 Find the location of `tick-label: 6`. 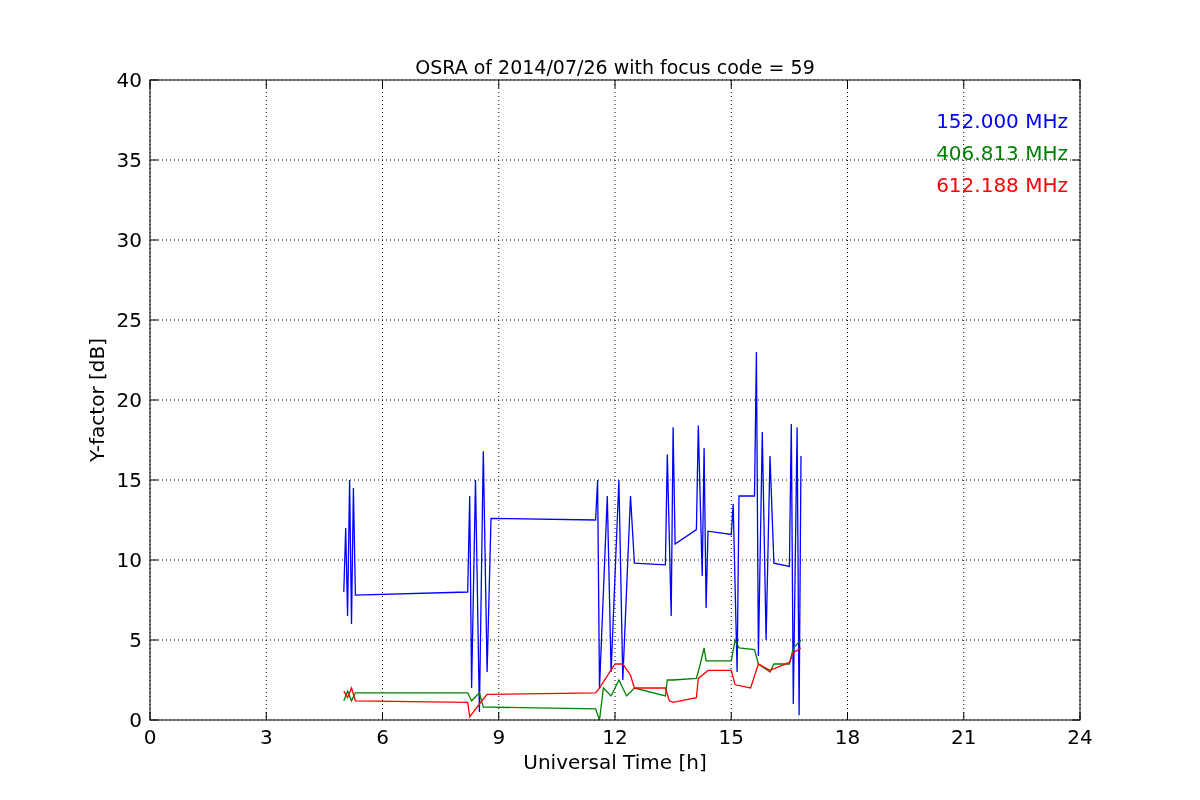

tick-label: 6 is located at coordinates (382, 737).